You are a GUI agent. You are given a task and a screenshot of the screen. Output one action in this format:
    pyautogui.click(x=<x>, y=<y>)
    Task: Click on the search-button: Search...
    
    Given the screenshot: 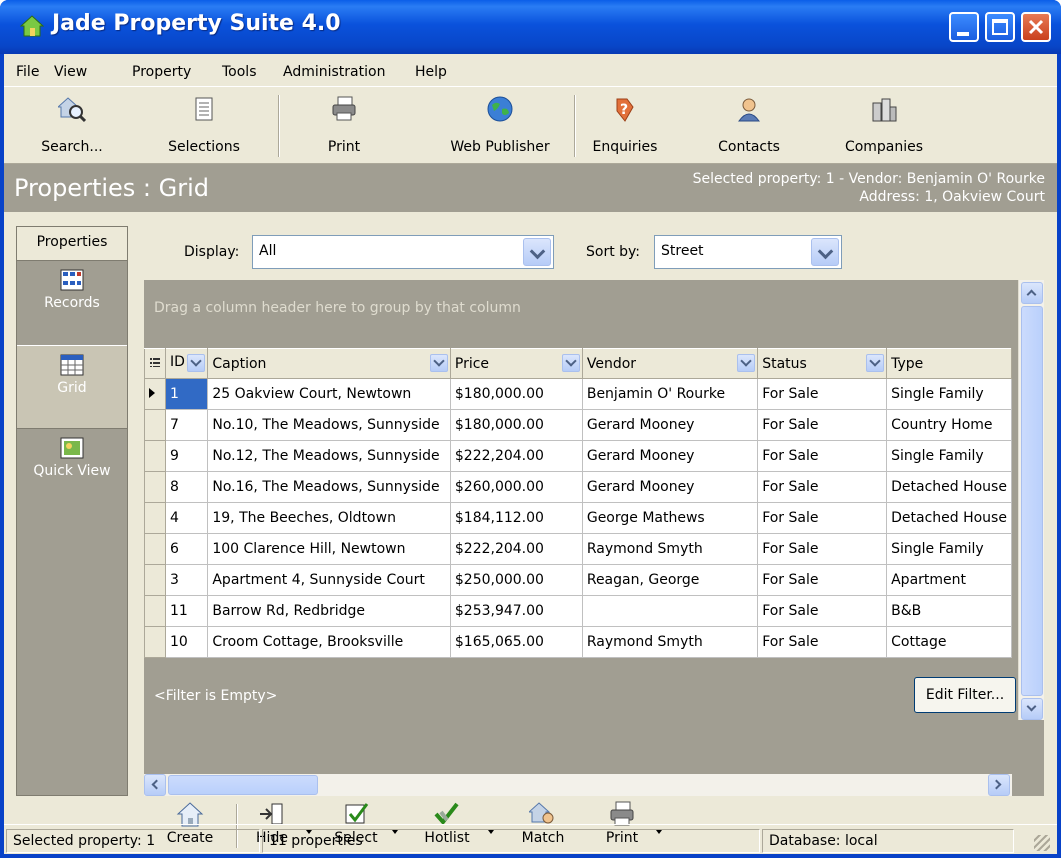 What is the action you would take?
    pyautogui.click(x=72, y=125)
    